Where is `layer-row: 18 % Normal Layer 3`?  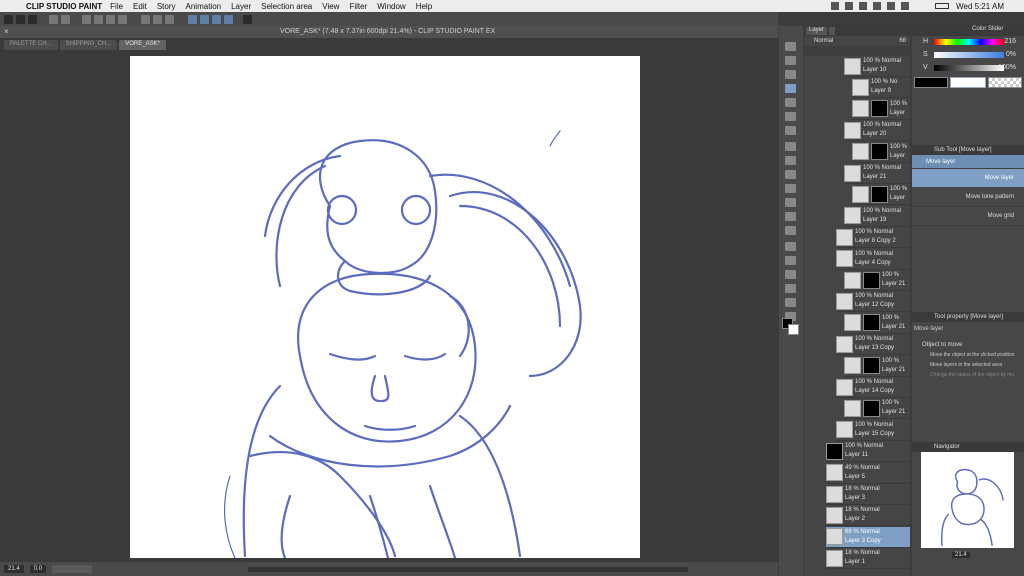 layer-row: 18 % Normal Layer 3 is located at coordinates (868, 494).